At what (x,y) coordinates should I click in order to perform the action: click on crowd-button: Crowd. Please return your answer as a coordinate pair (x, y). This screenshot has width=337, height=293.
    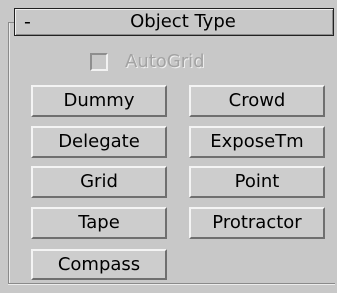
    Looking at the image, I should click on (257, 101).